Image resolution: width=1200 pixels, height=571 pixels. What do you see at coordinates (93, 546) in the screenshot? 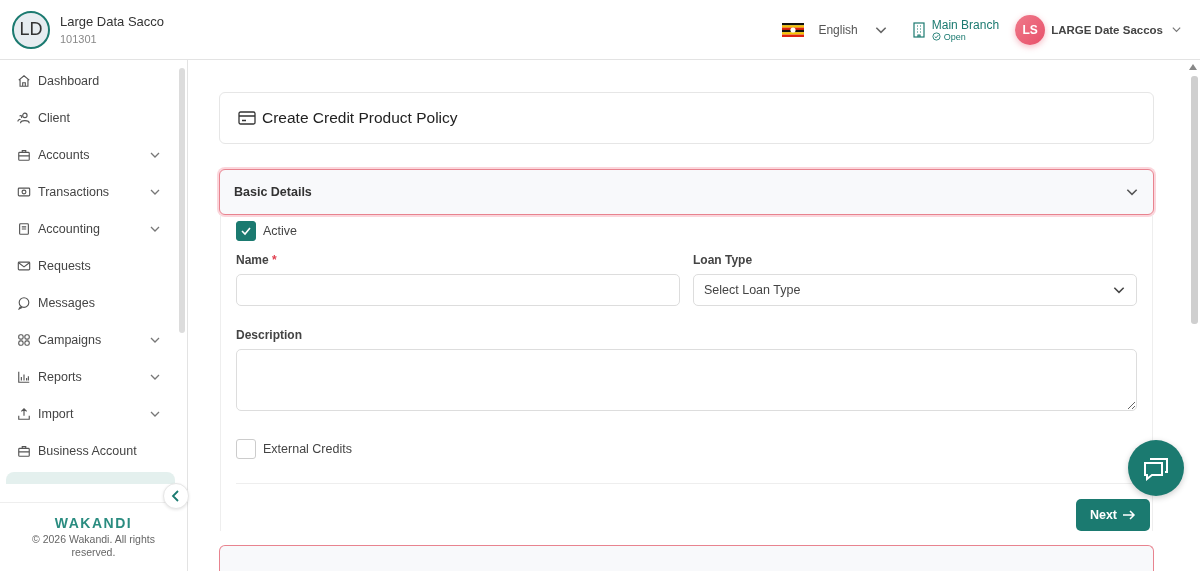
I see `copyright-text: © 2026 Wakandi. All rights reserved.` at bounding box center [93, 546].